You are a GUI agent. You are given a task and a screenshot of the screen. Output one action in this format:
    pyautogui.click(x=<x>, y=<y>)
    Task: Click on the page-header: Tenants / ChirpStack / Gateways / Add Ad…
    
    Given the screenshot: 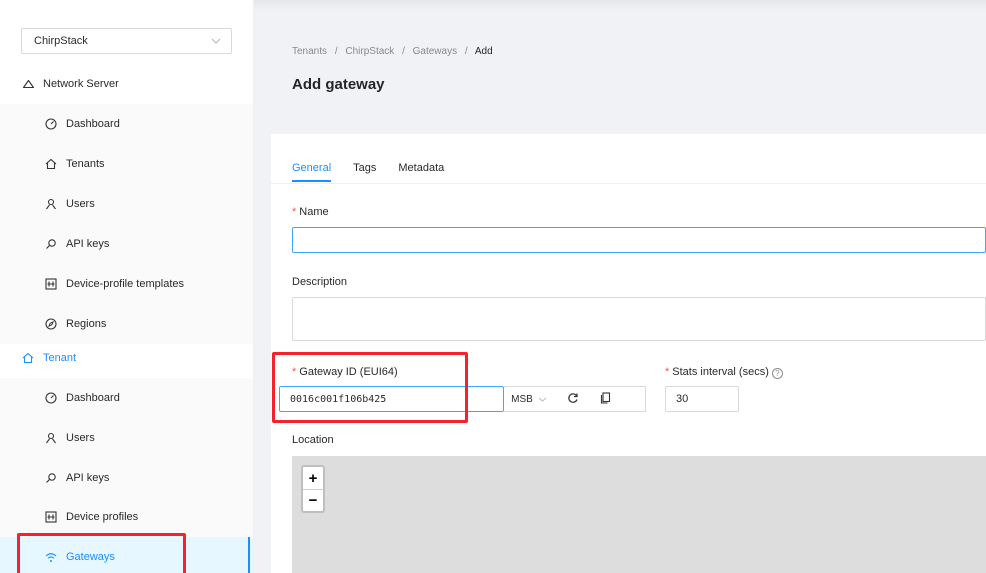 What is the action you would take?
    pyautogui.click(x=620, y=65)
    